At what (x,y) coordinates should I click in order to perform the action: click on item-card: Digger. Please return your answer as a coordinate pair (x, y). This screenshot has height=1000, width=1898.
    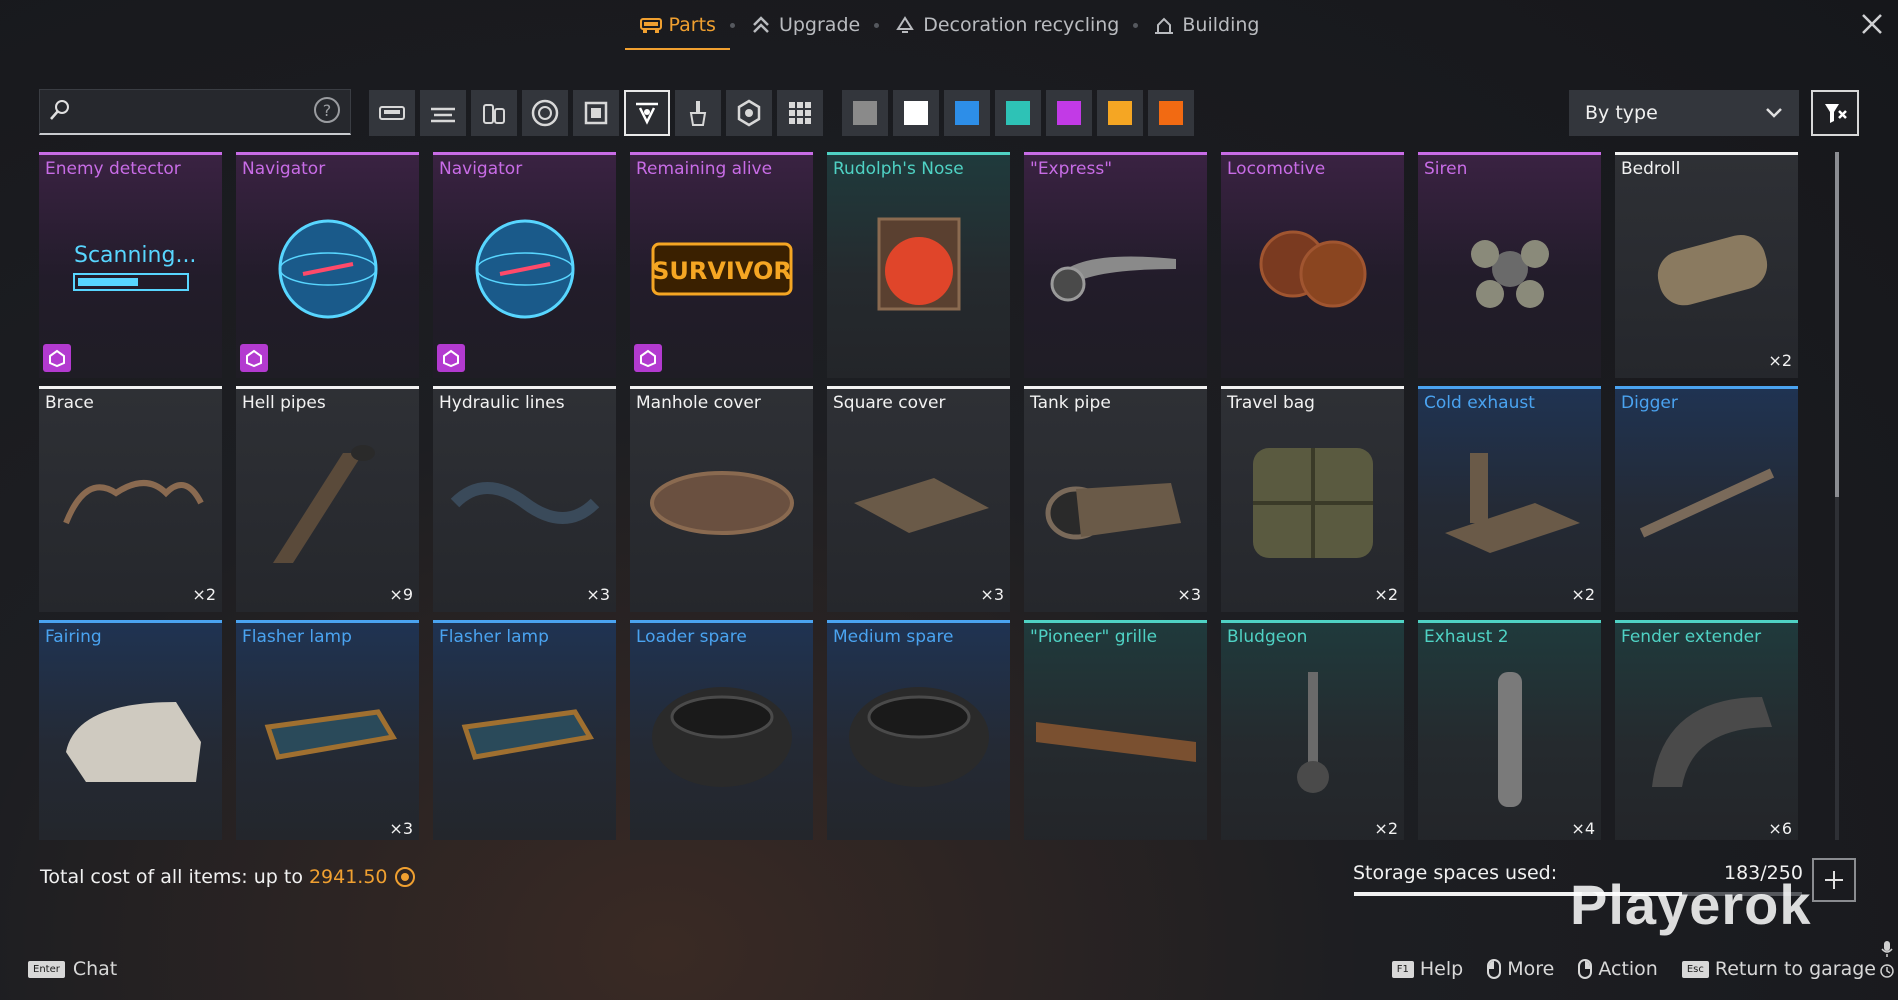
    Looking at the image, I should click on (1706, 499).